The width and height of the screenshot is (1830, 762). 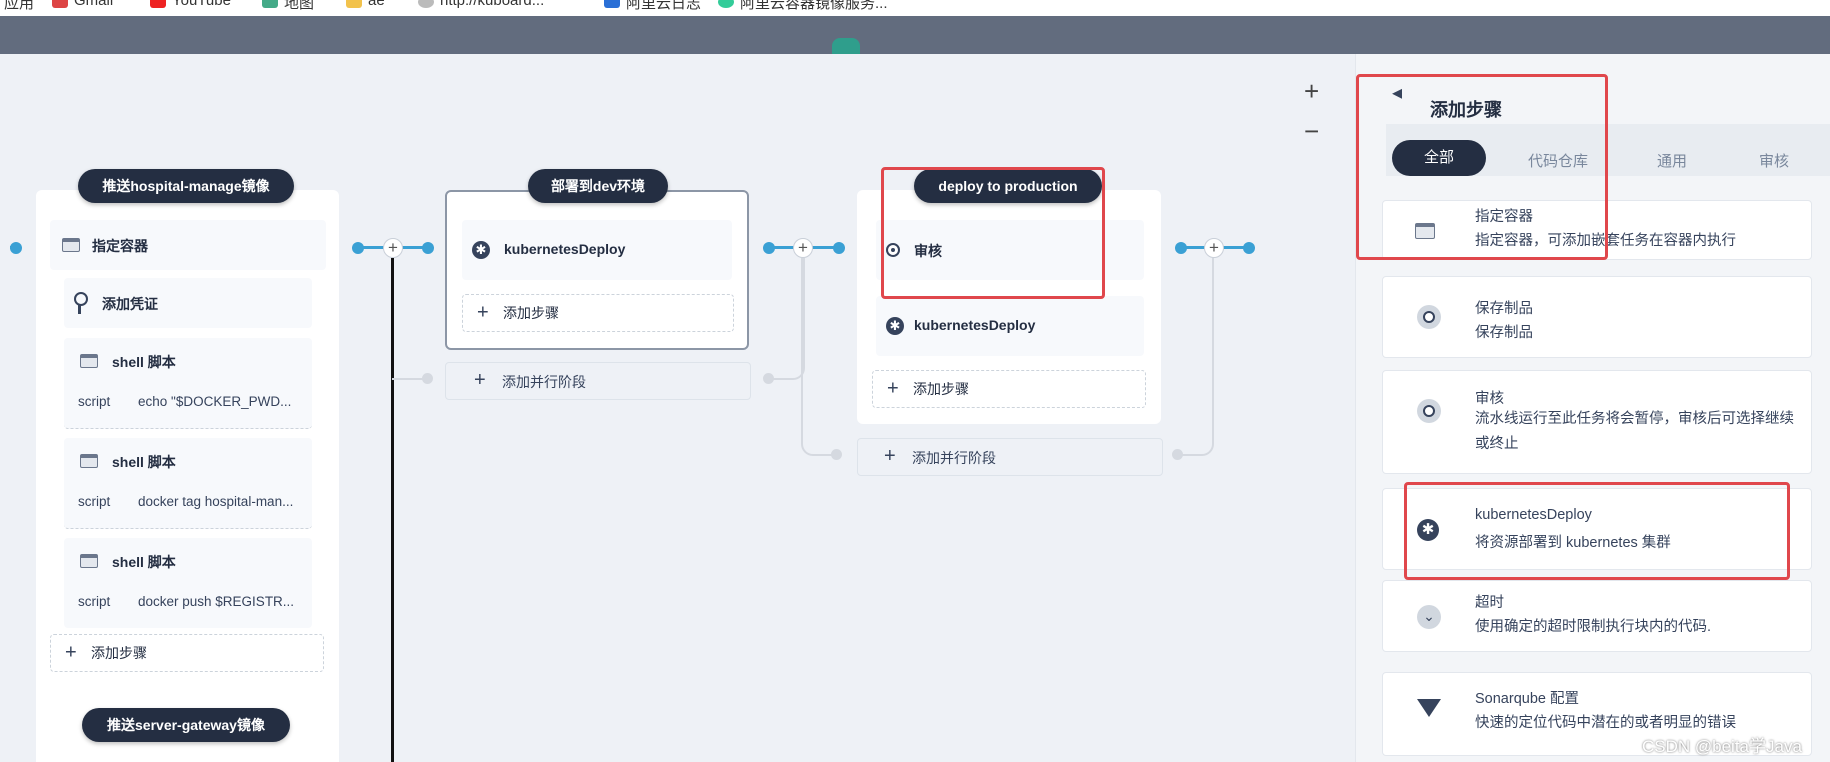 What do you see at coordinates (1722, 746) in the screenshot?
I see `watermark: CSDN @beita学Java` at bounding box center [1722, 746].